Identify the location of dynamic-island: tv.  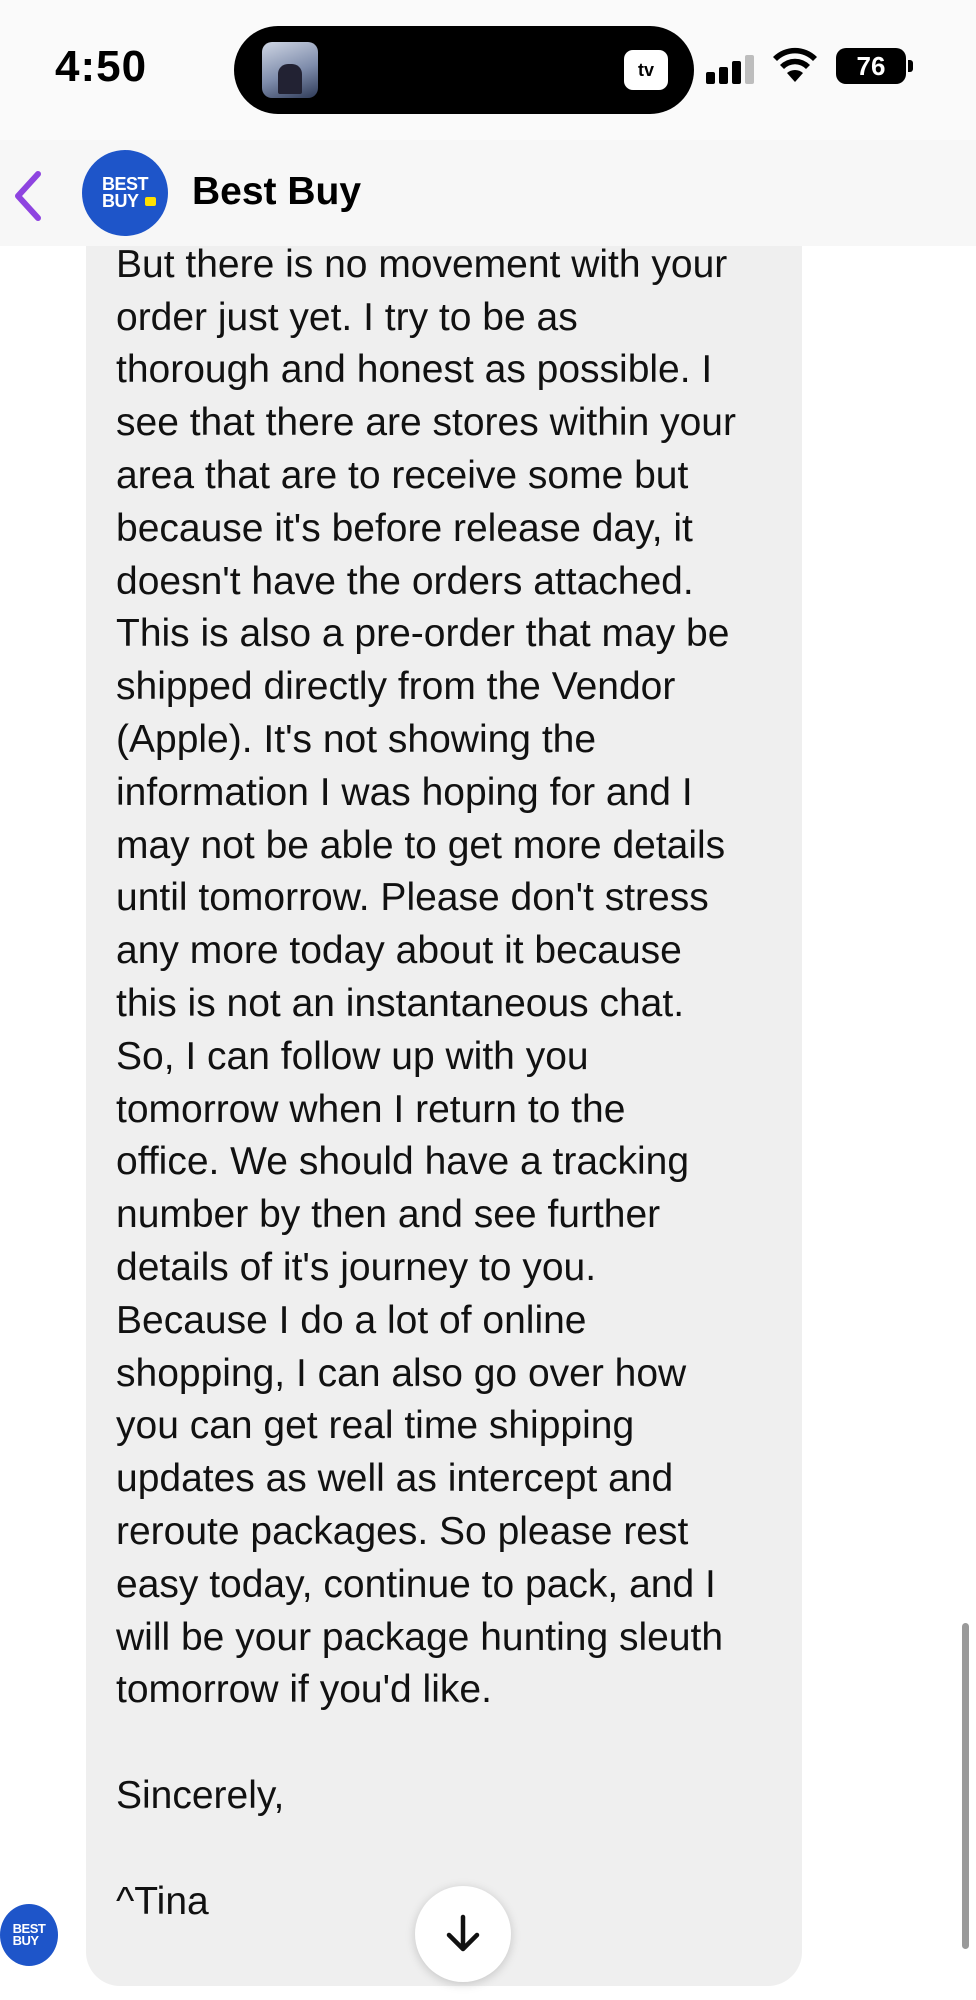
(464, 70).